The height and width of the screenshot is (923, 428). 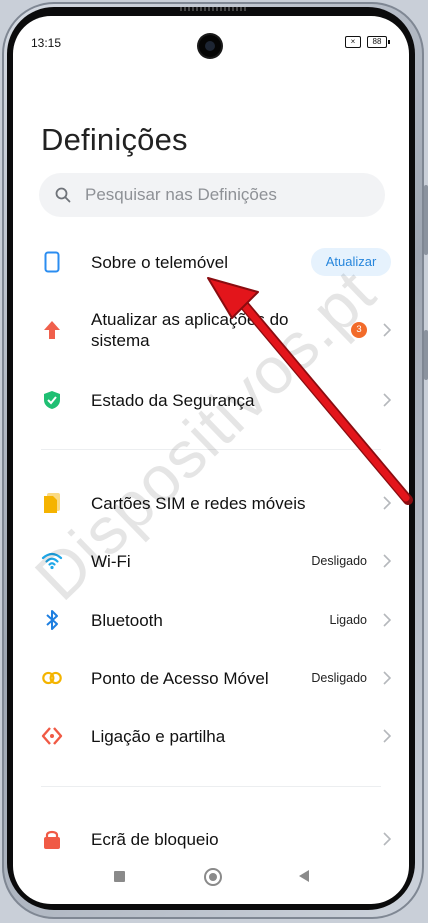 I want to click on settings-item-system-apps-update: Atualizar as aplicações do sistema 3, so click(x=211, y=330).